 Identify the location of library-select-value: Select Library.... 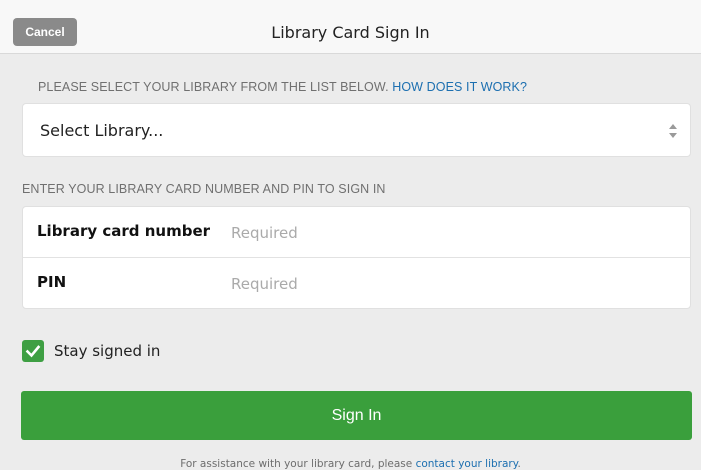
(102, 130).